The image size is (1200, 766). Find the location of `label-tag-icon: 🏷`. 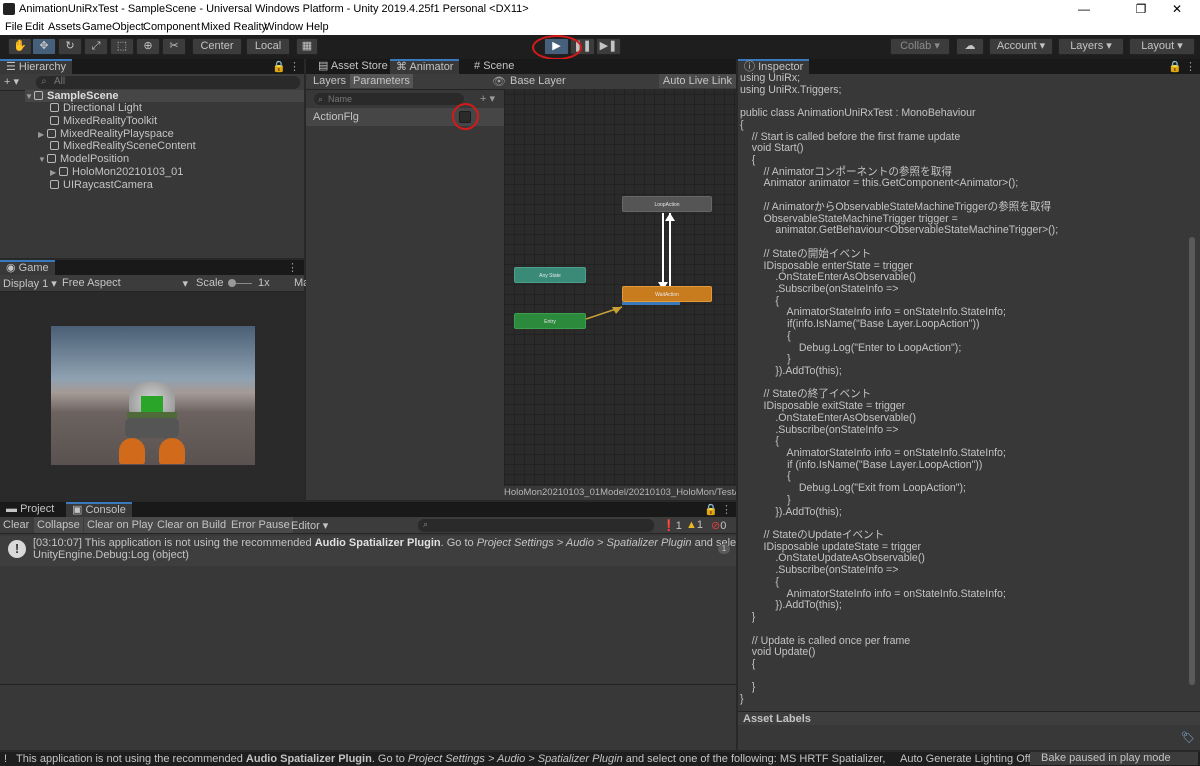

label-tag-icon: 🏷 is located at coordinates (1188, 737).